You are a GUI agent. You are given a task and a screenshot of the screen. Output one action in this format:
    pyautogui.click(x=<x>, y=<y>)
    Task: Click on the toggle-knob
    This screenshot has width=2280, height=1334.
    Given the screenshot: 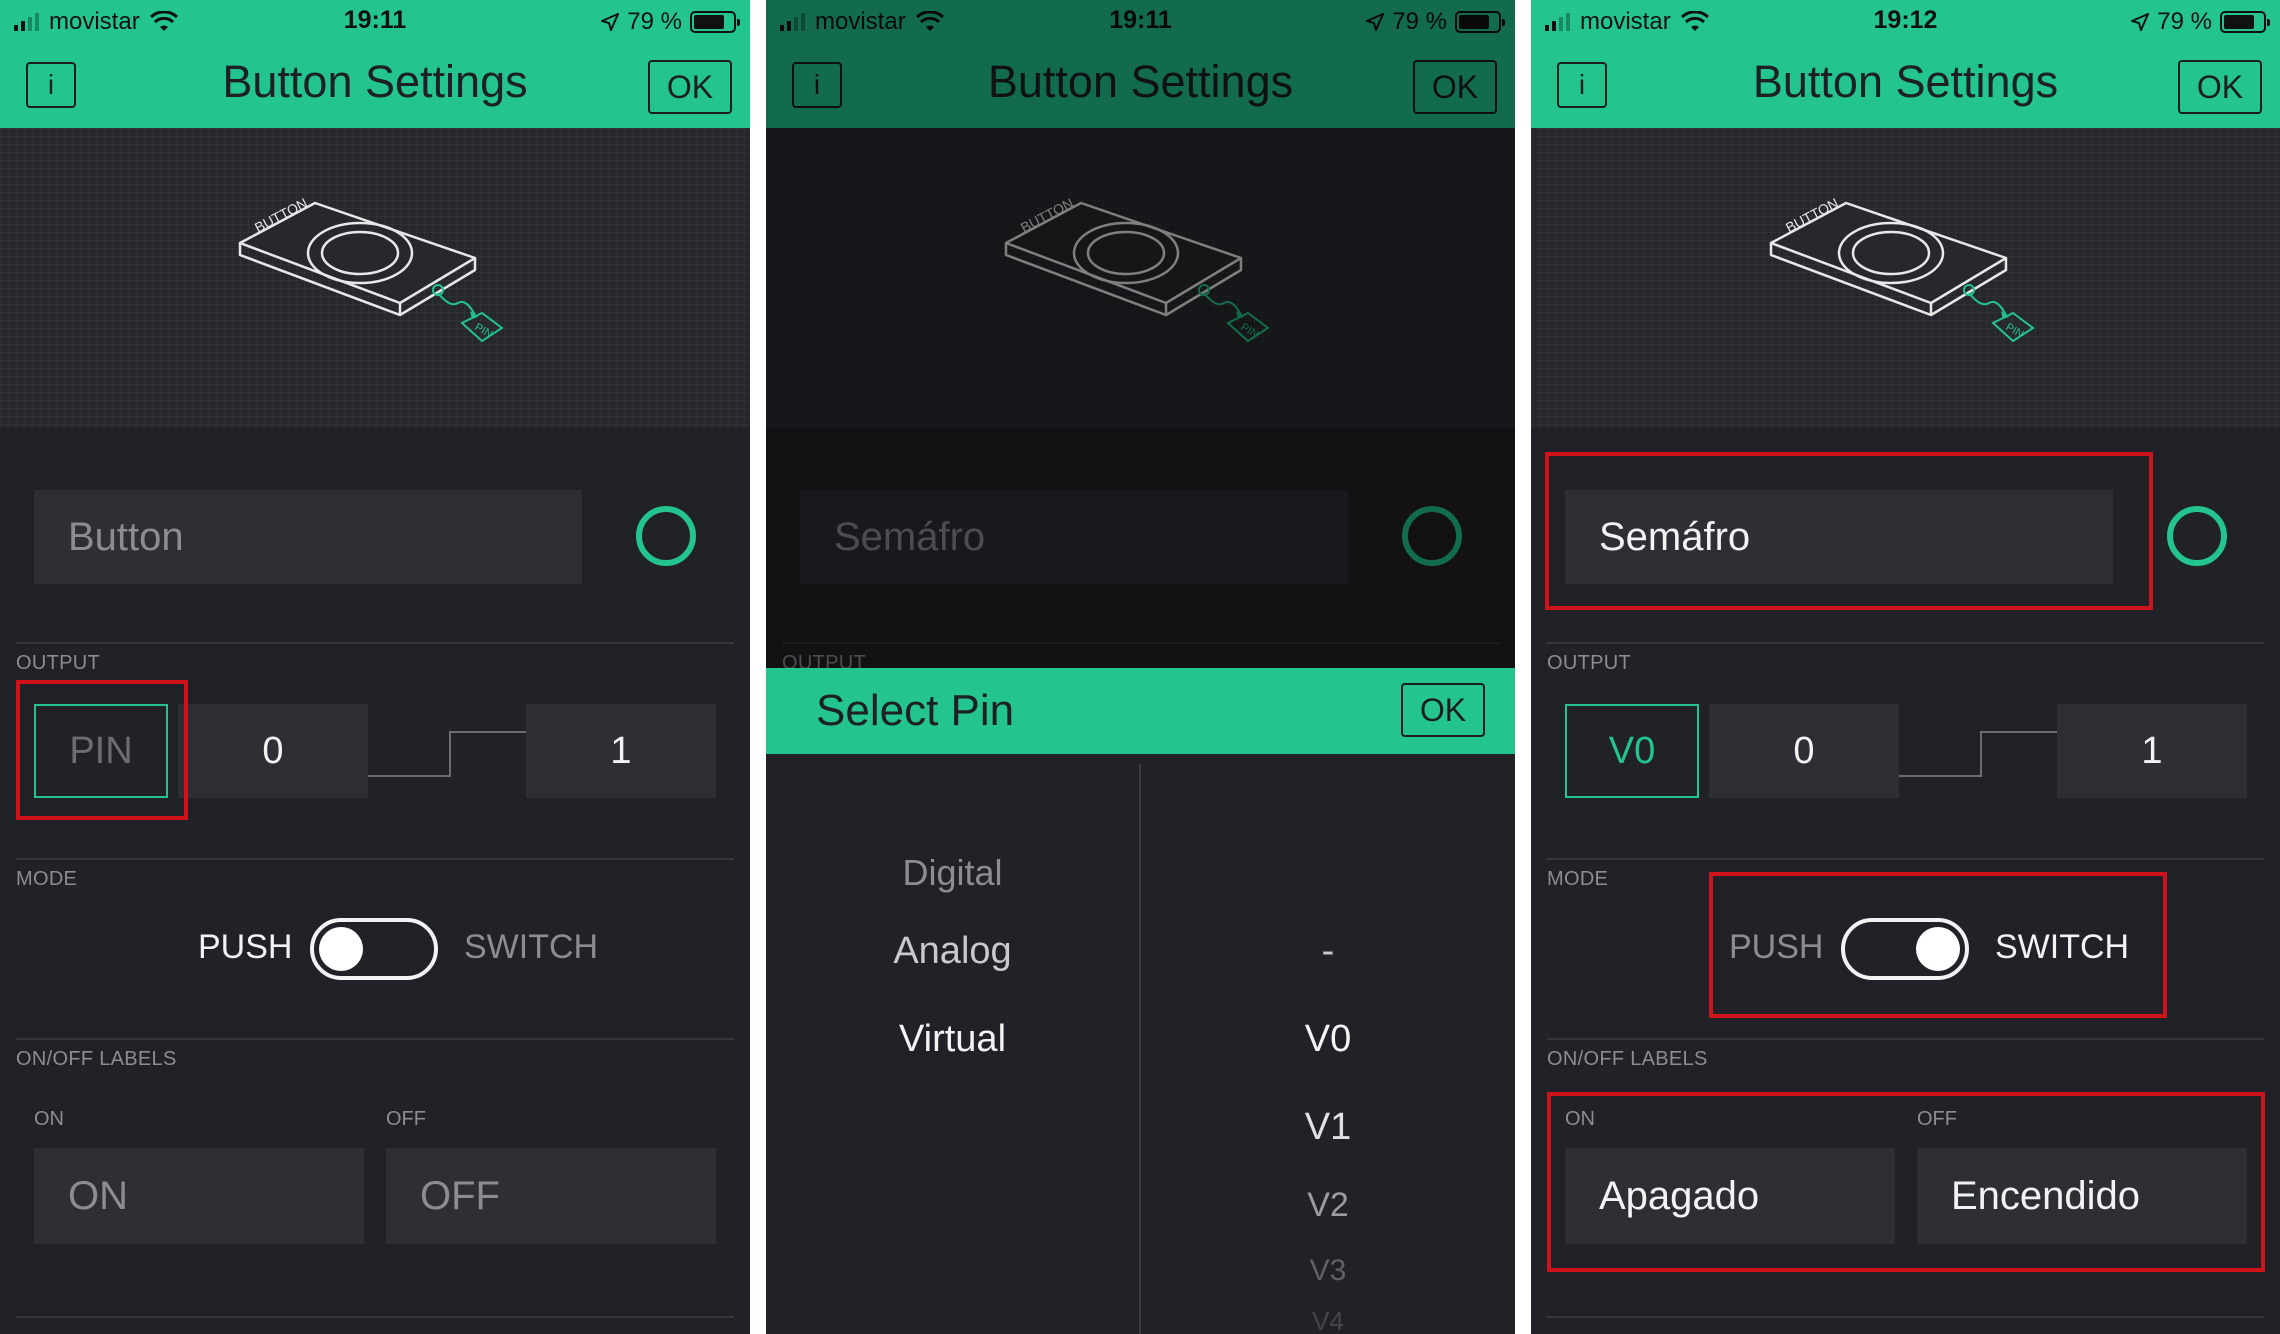 What is the action you would take?
    pyautogui.click(x=341, y=949)
    